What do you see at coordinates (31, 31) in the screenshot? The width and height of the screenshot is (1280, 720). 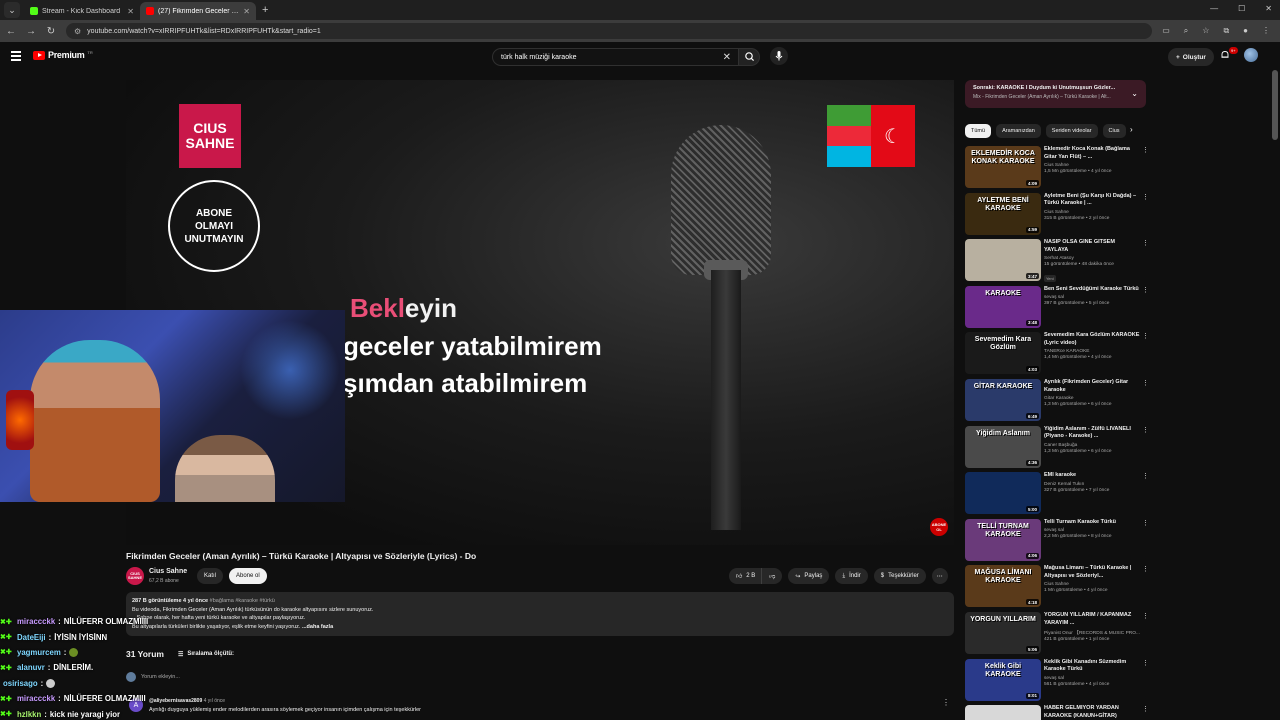 I see `forward-icon: →` at bounding box center [31, 31].